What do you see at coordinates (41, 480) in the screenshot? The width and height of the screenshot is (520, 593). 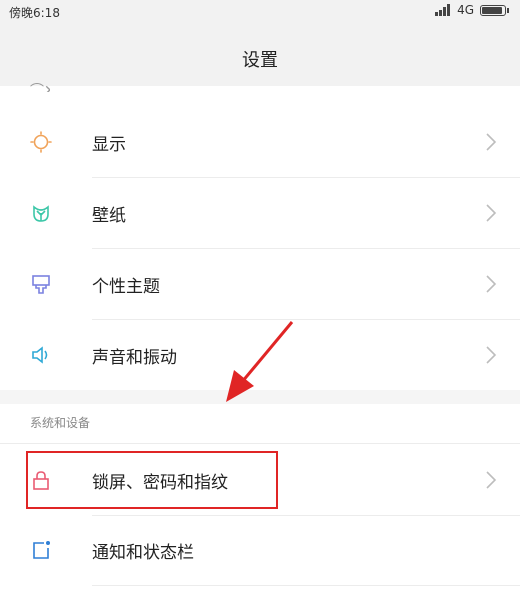 I see `lock-icon` at bounding box center [41, 480].